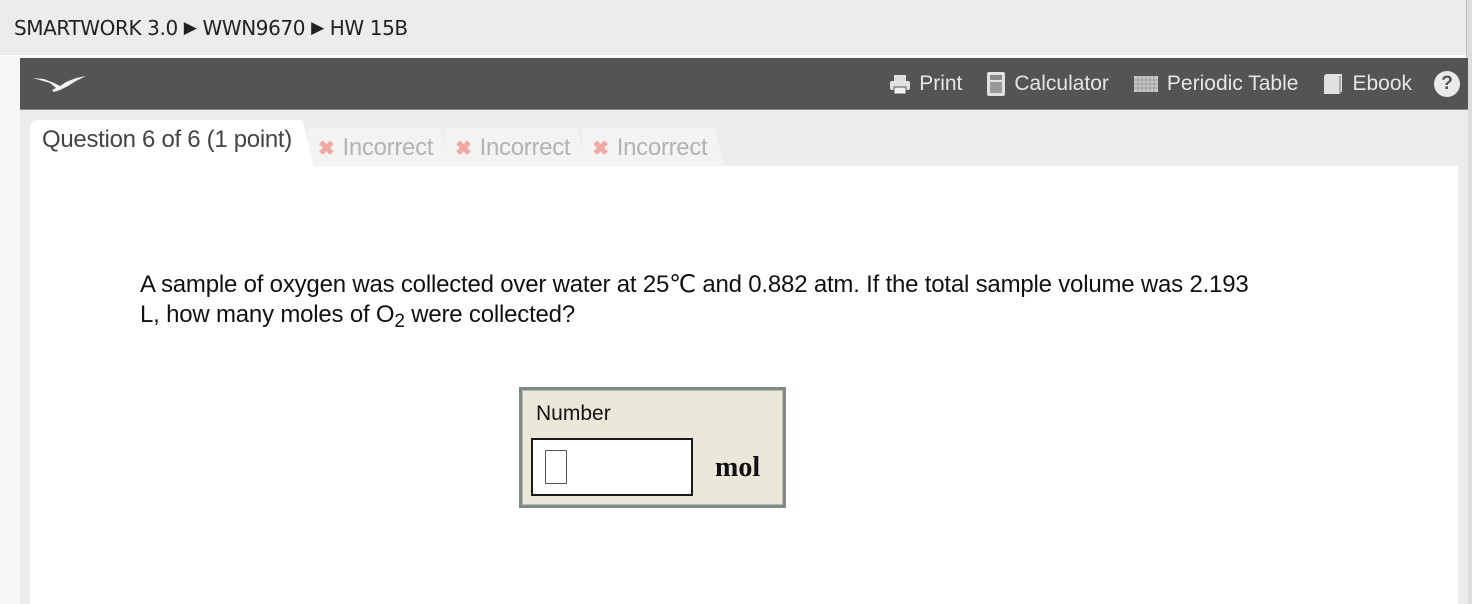  I want to click on answer-label: Number, so click(573, 413).